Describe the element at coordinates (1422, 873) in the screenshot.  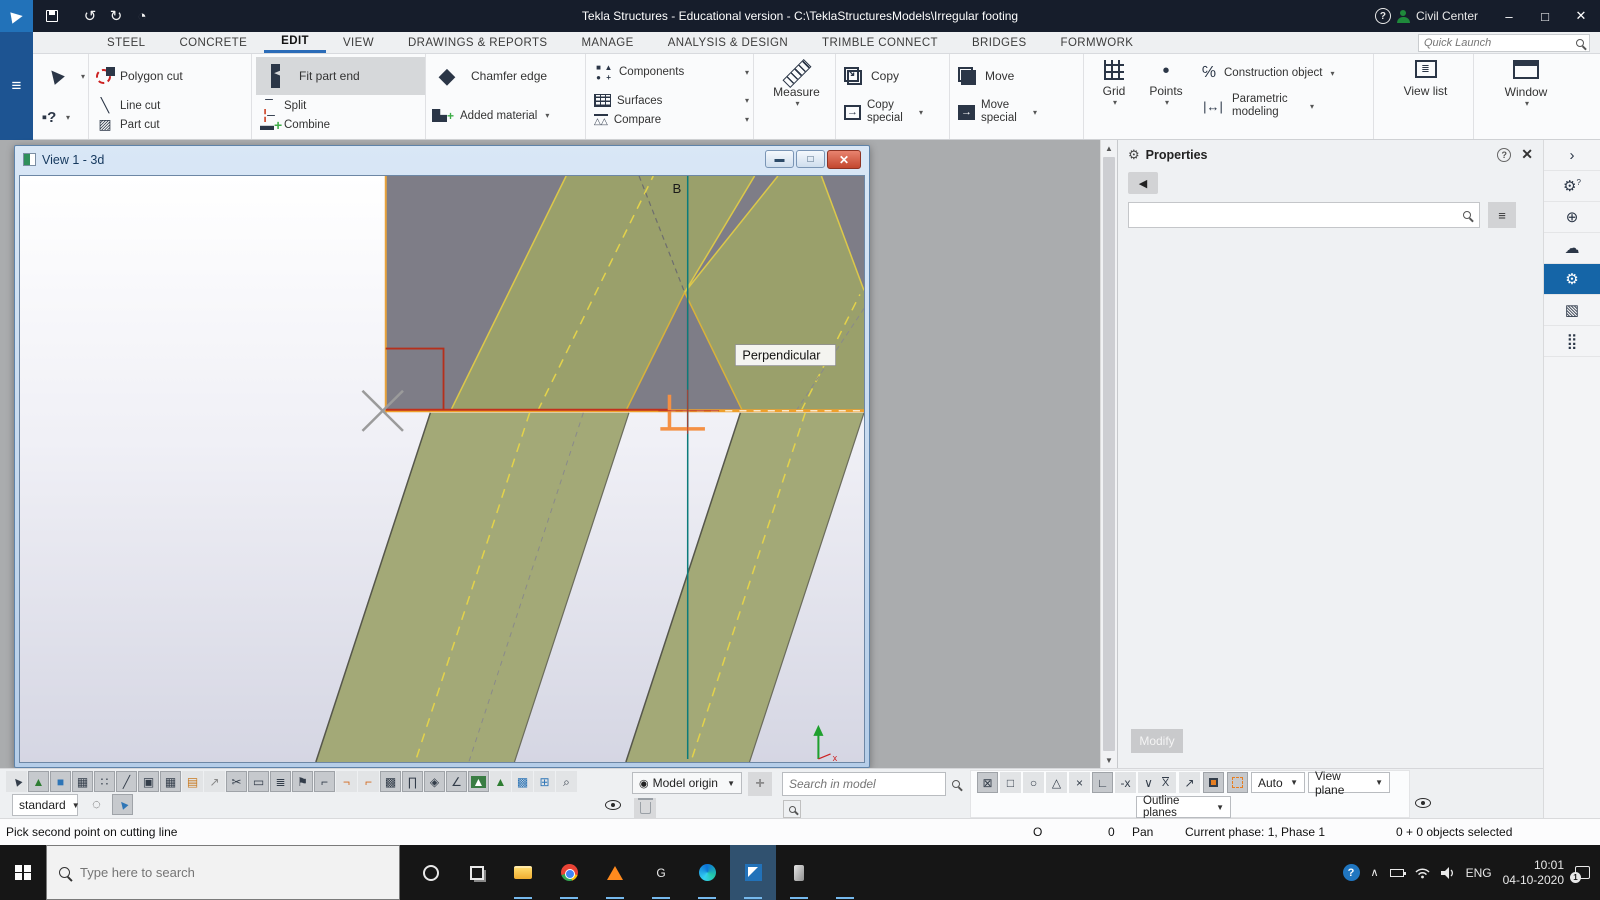
I see `wifi-icon` at that location.